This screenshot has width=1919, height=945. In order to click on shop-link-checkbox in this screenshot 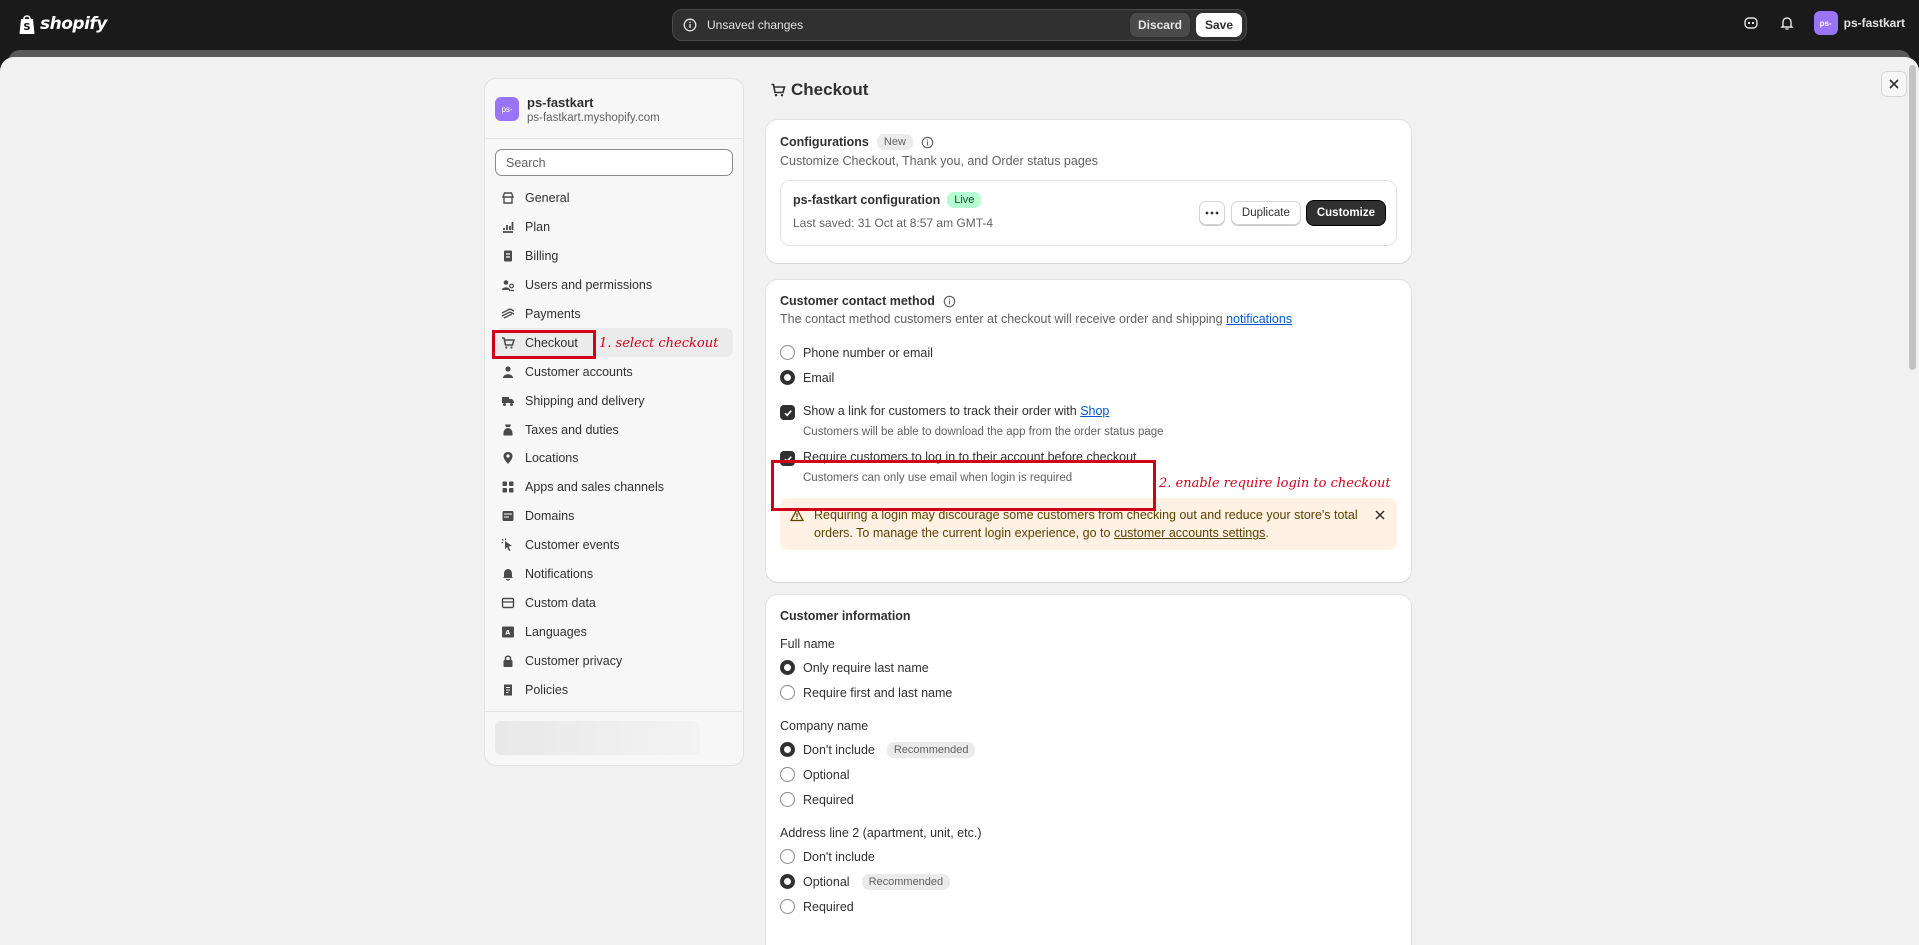, I will do `click(787, 412)`.